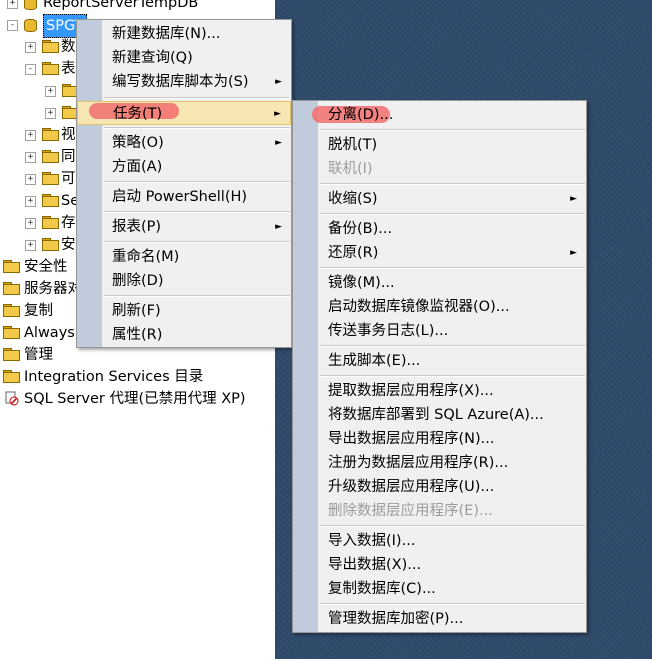 This screenshot has width=652, height=659. What do you see at coordinates (439, 145) in the screenshot?
I see `tasks-menu-item: 脱机(T)` at bounding box center [439, 145].